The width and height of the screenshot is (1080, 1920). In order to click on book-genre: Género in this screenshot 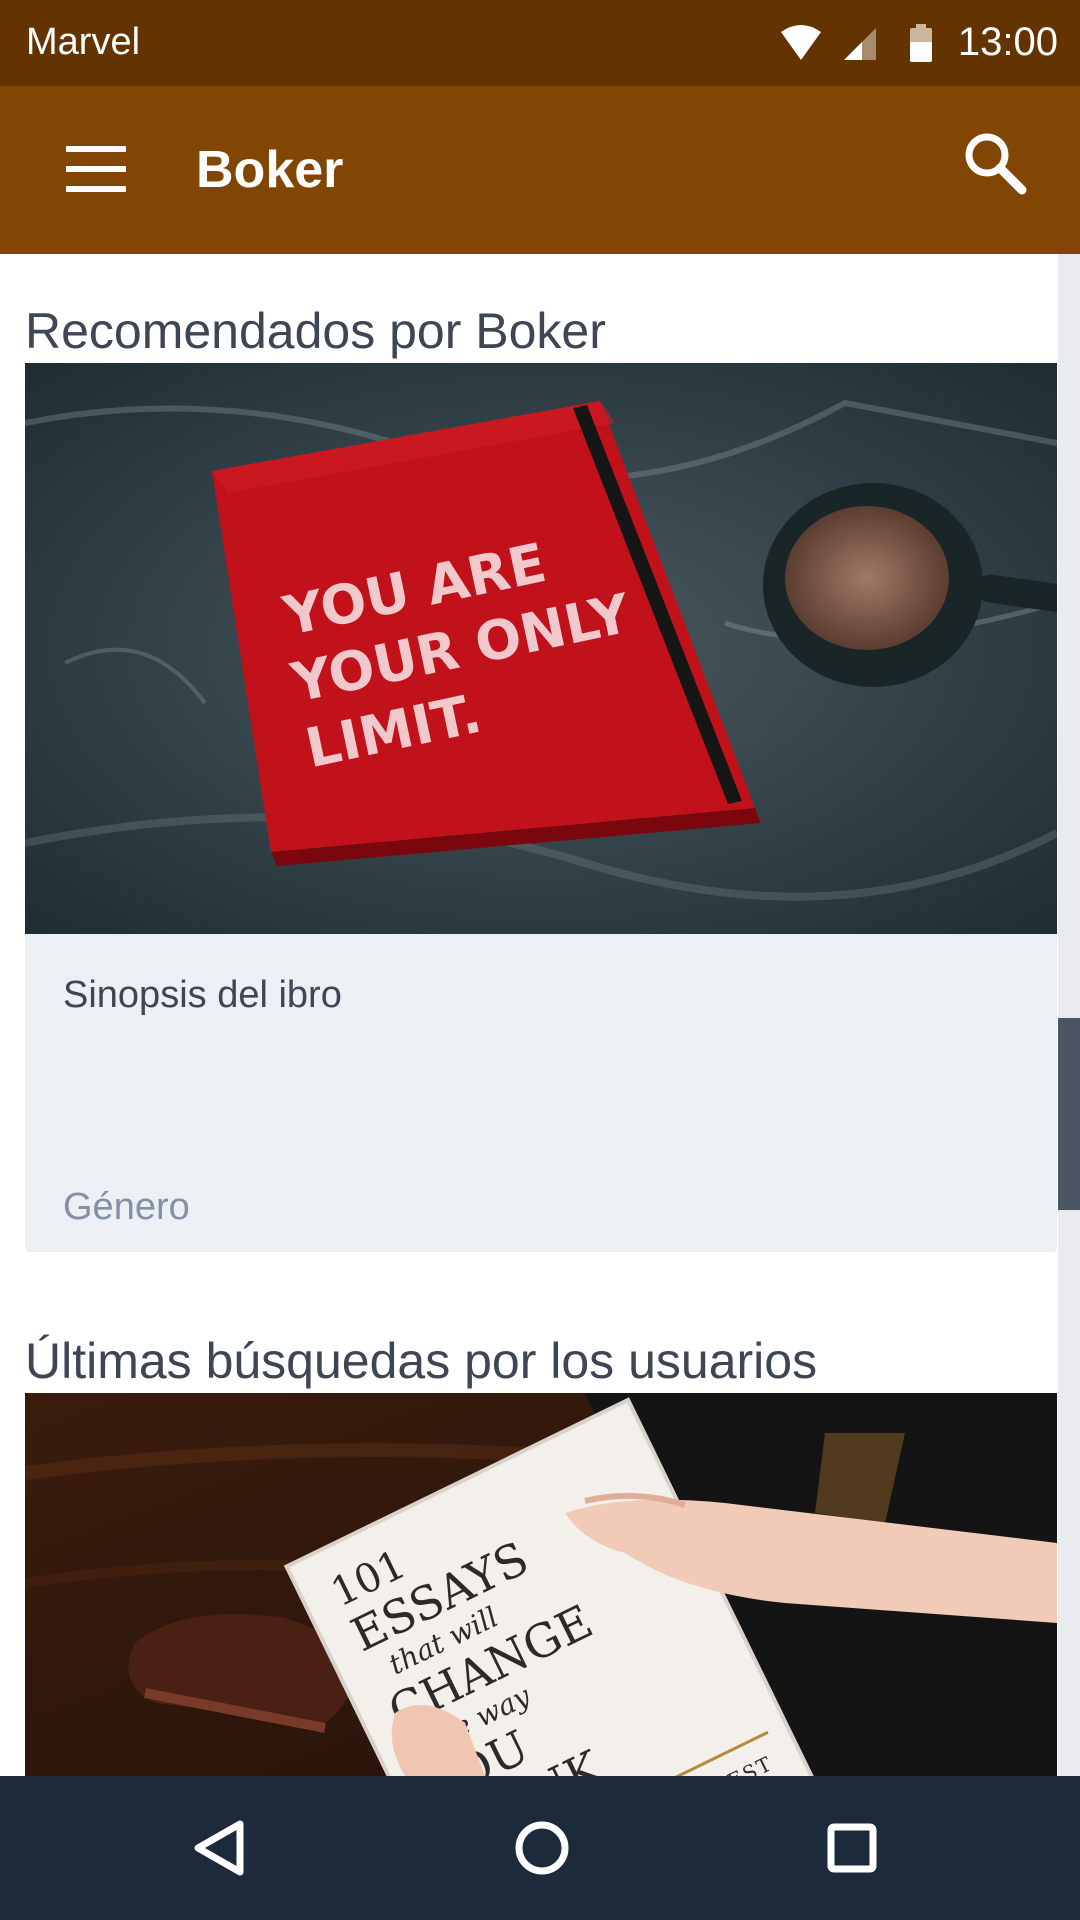, I will do `click(126, 1207)`.